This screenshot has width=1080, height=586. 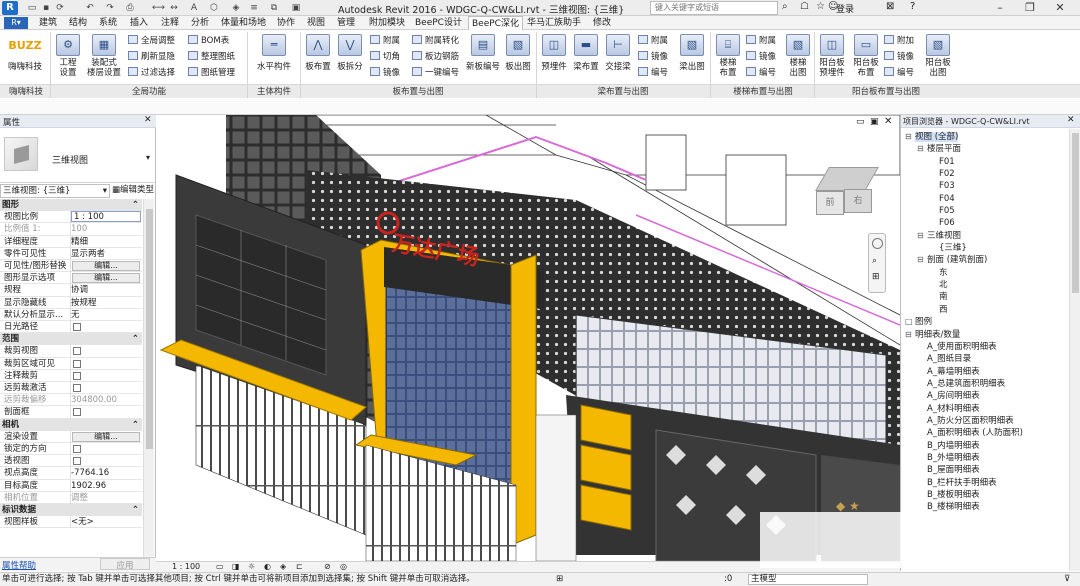 What do you see at coordinates (71, 339) in the screenshot?
I see `property-group-header: 范围 ⌃` at bounding box center [71, 339].